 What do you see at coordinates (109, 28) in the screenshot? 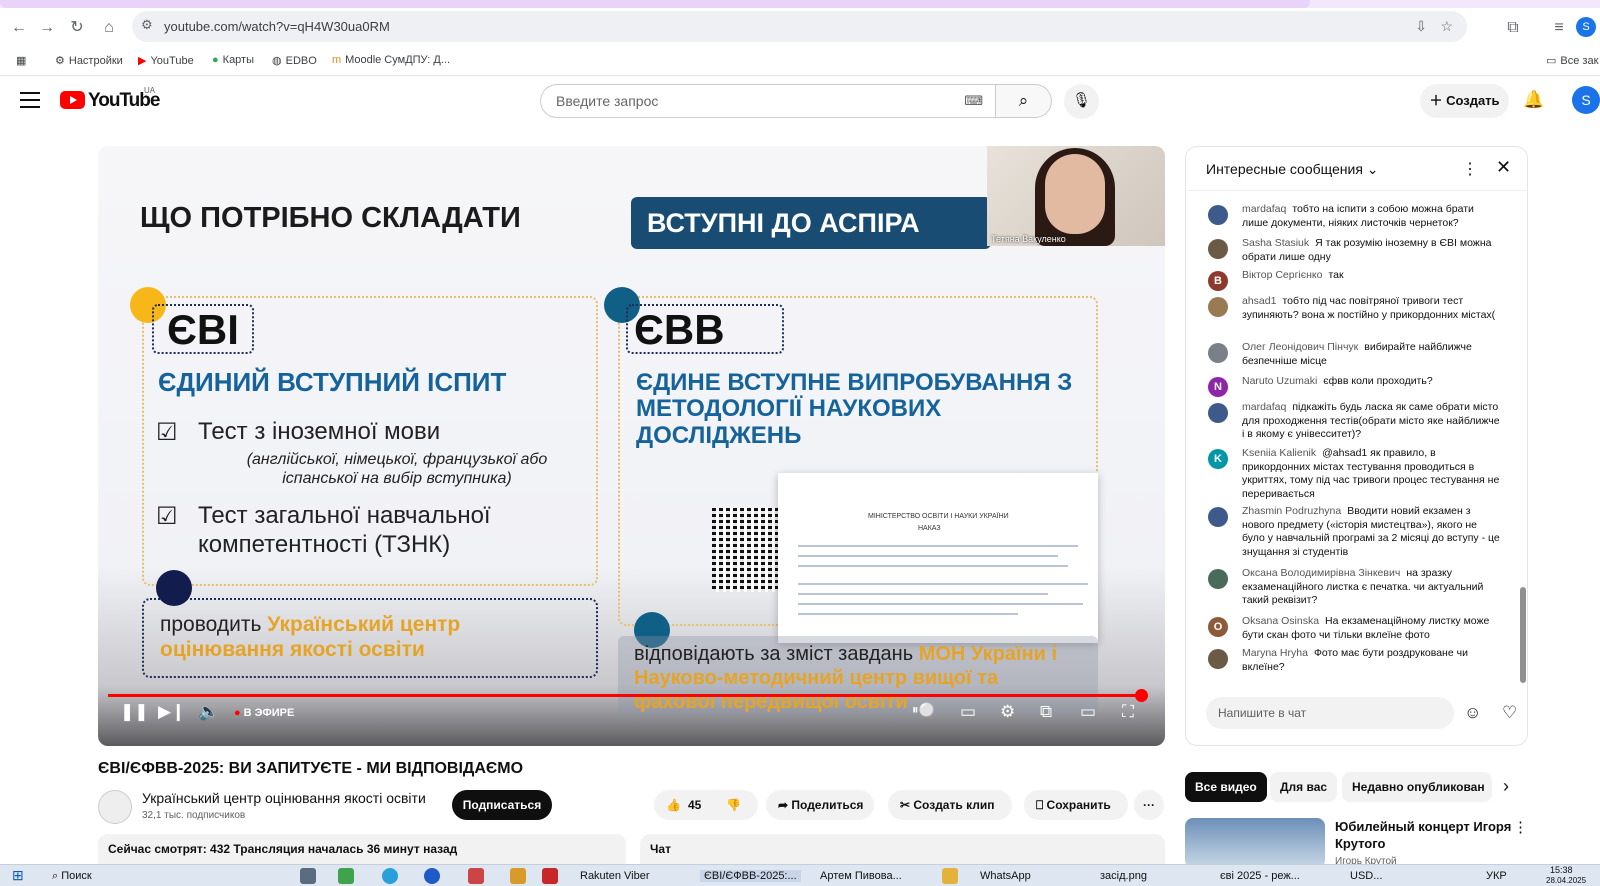
I see `home-icon: ⌂` at bounding box center [109, 28].